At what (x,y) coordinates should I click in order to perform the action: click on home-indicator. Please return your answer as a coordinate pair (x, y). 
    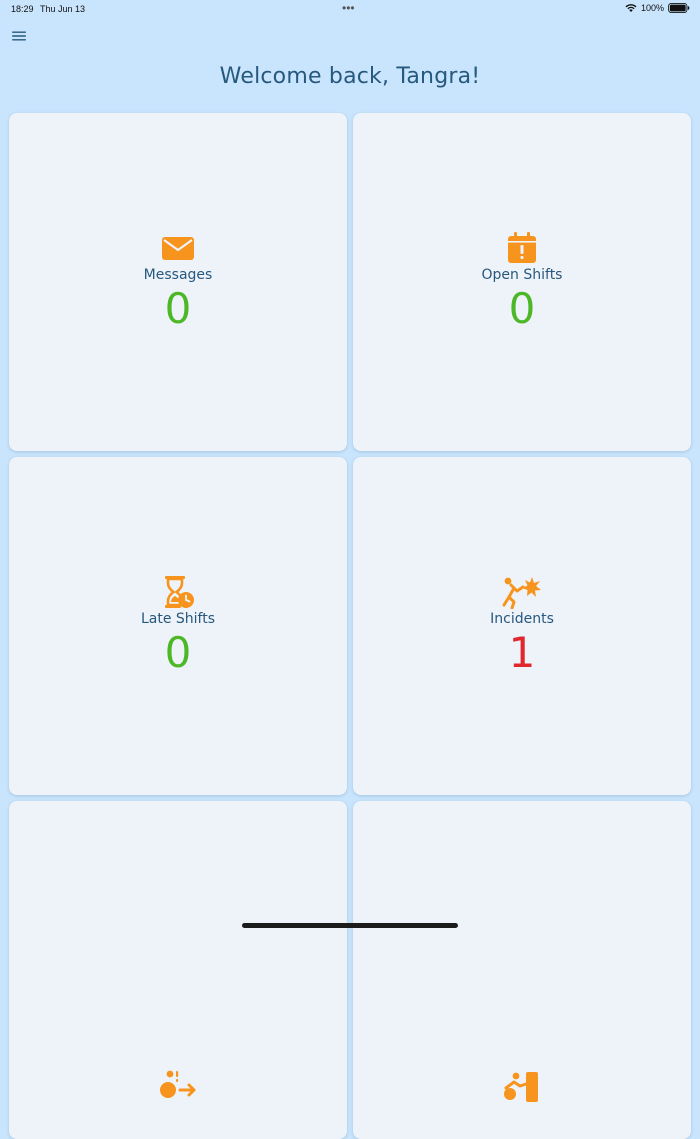
    Looking at the image, I should click on (350, 925).